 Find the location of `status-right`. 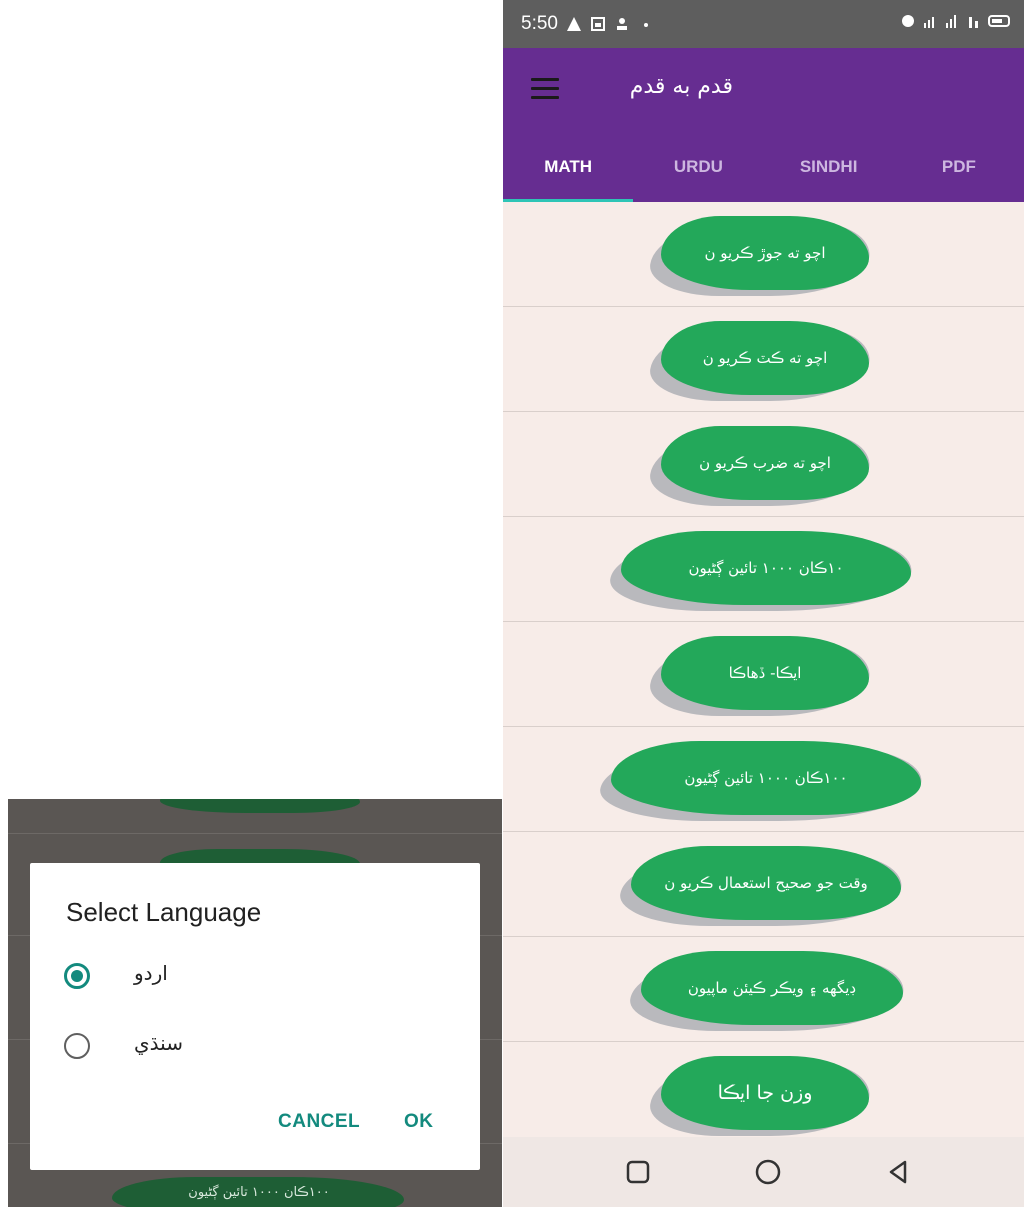

status-right is located at coordinates (956, 21).